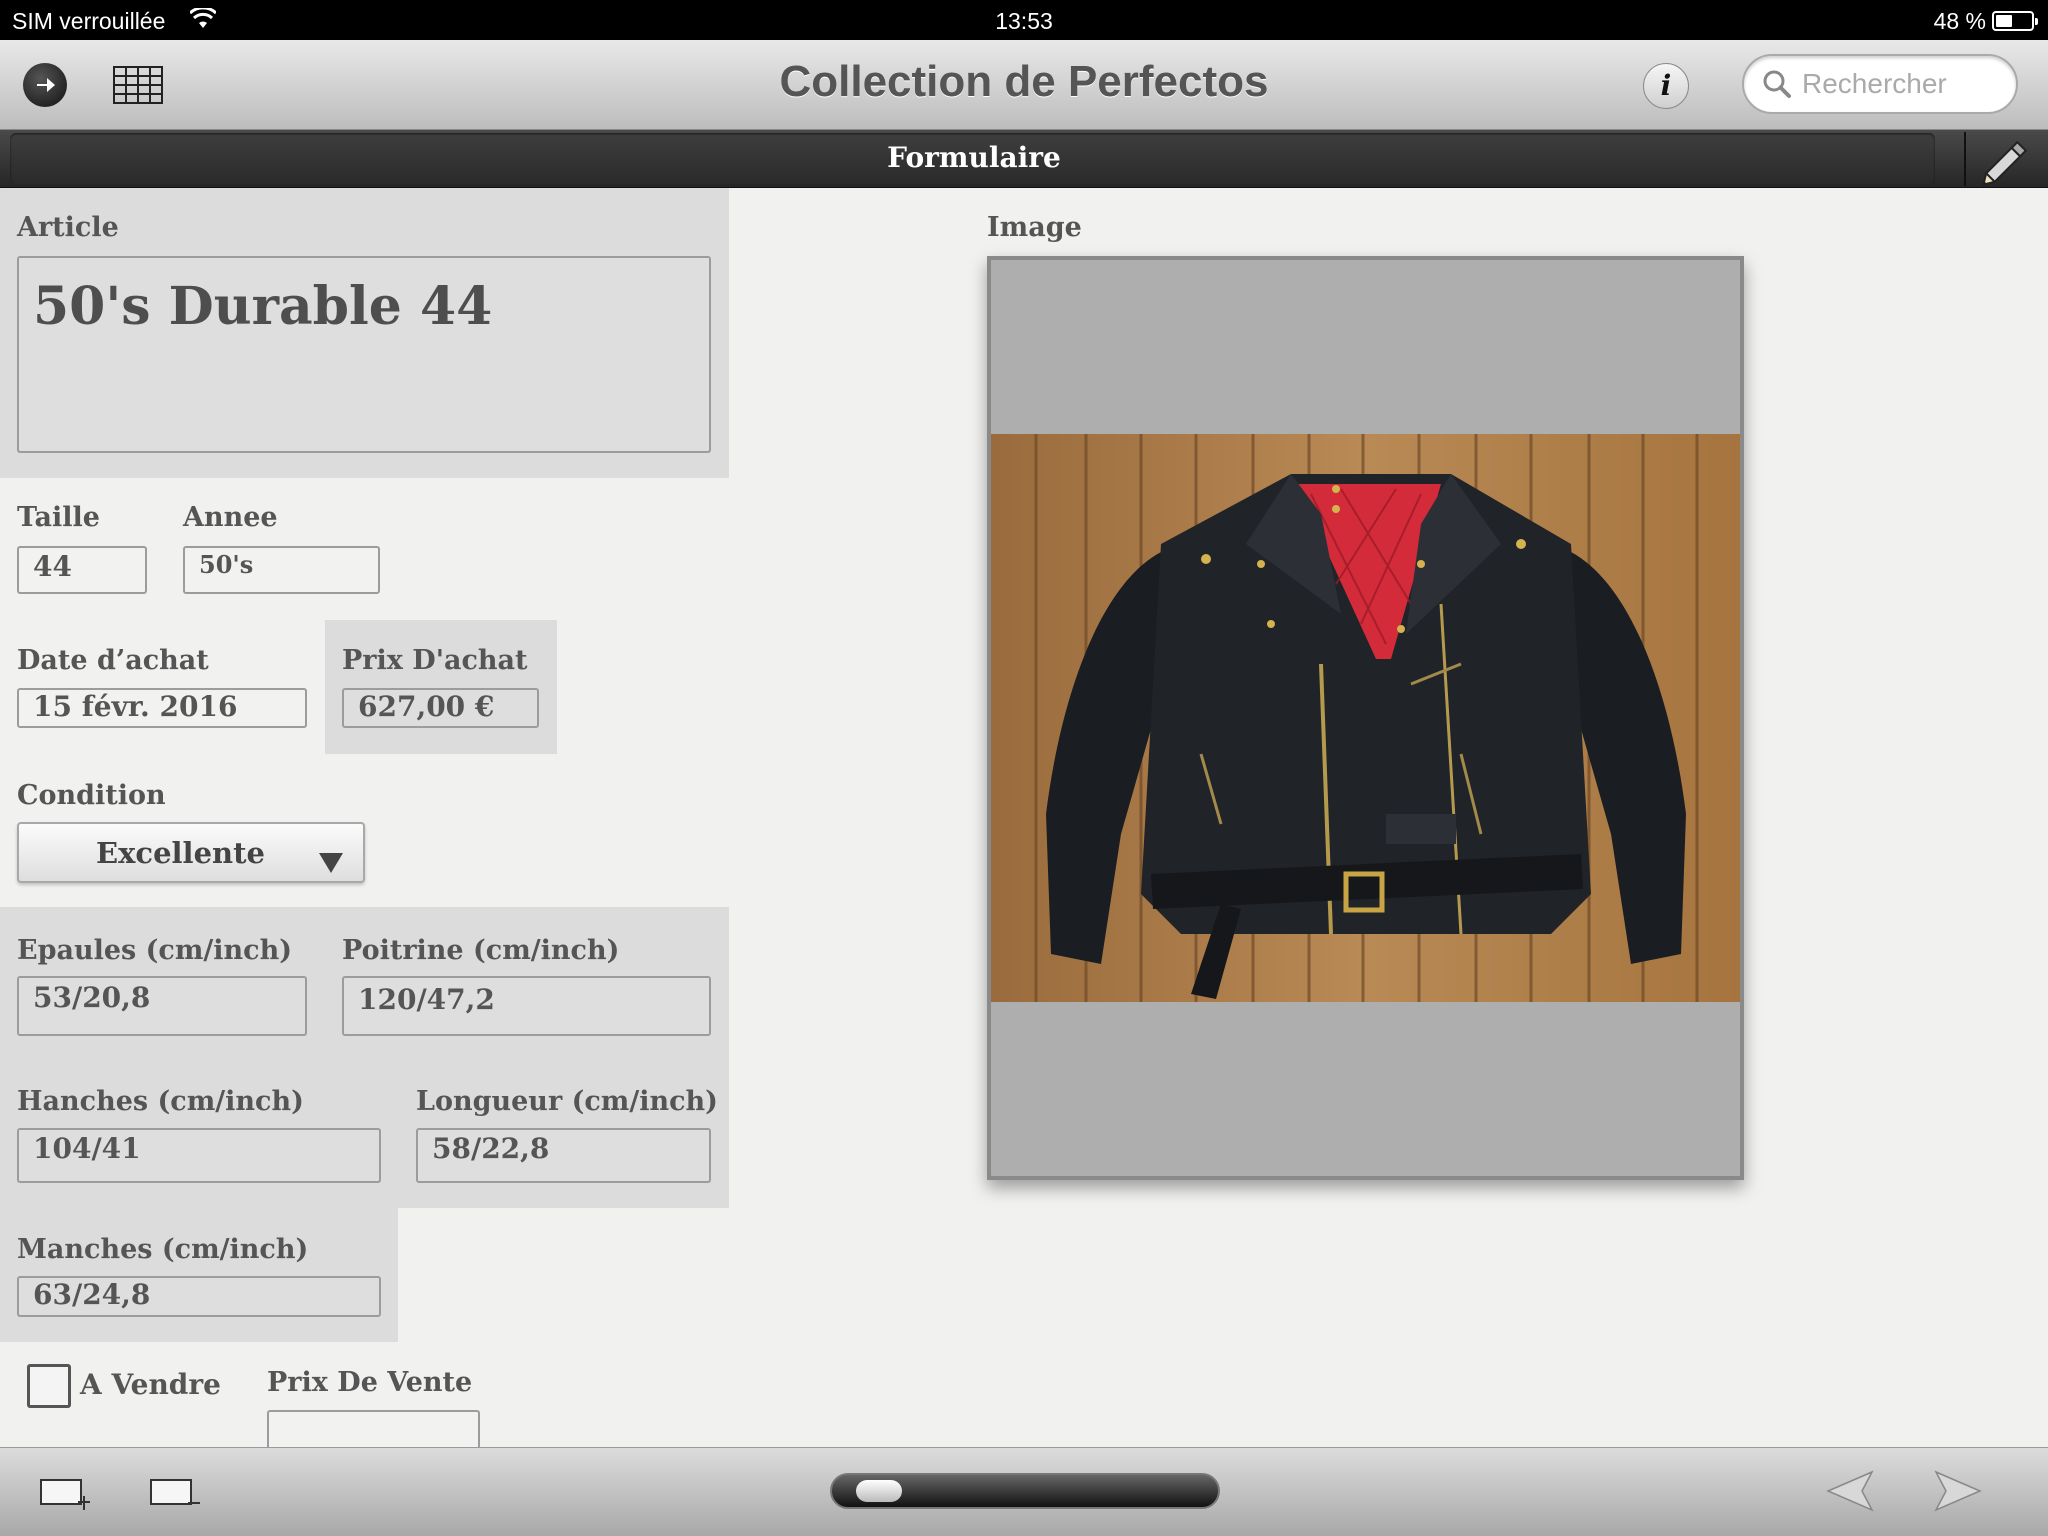  I want to click on purchase-date-label: Date d’achat, so click(113, 660).